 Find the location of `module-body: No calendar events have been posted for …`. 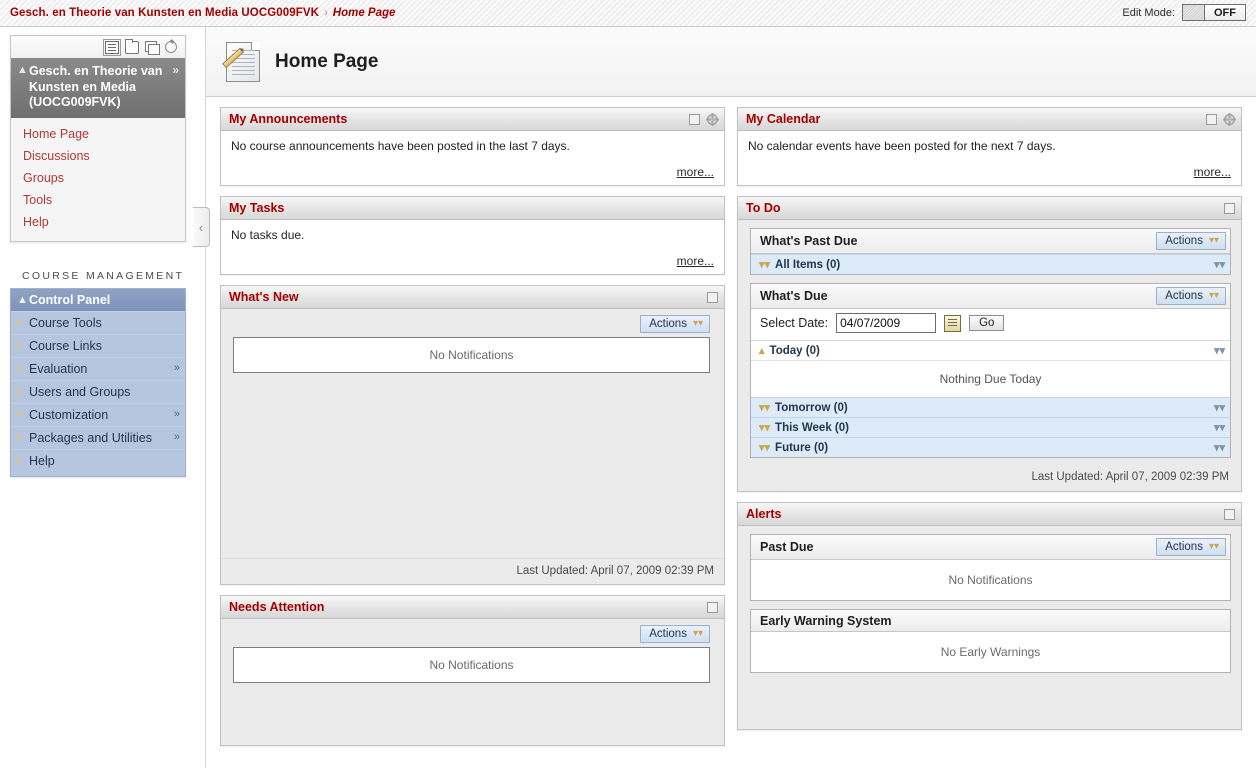

module-body: No calendar events have been posted for … is located at coordinates (989, 158).